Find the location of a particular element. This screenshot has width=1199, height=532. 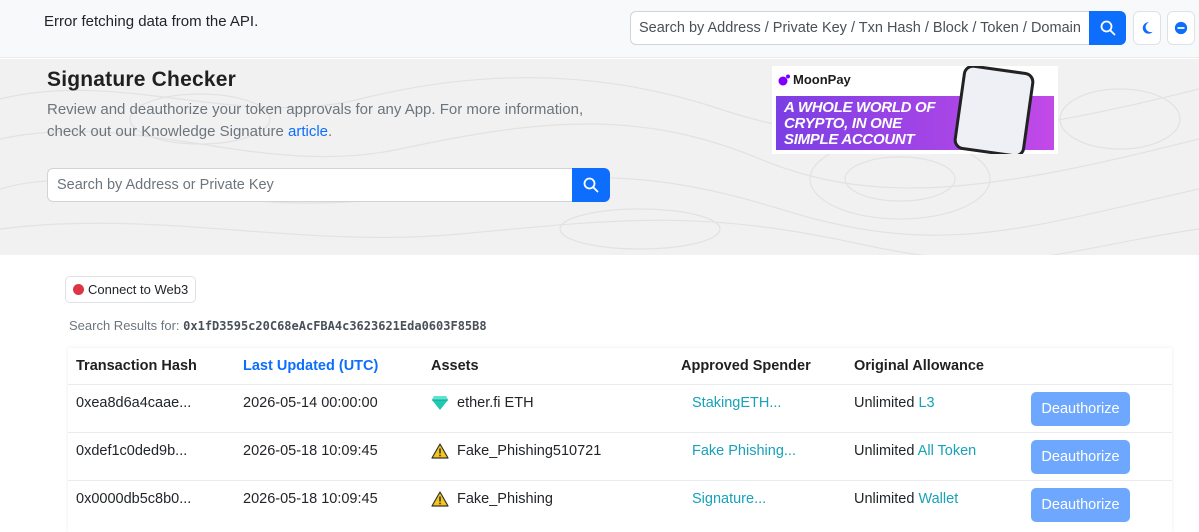

ad-line-2: CRYPTO, IN ONE is located at coordinates (843, 123).